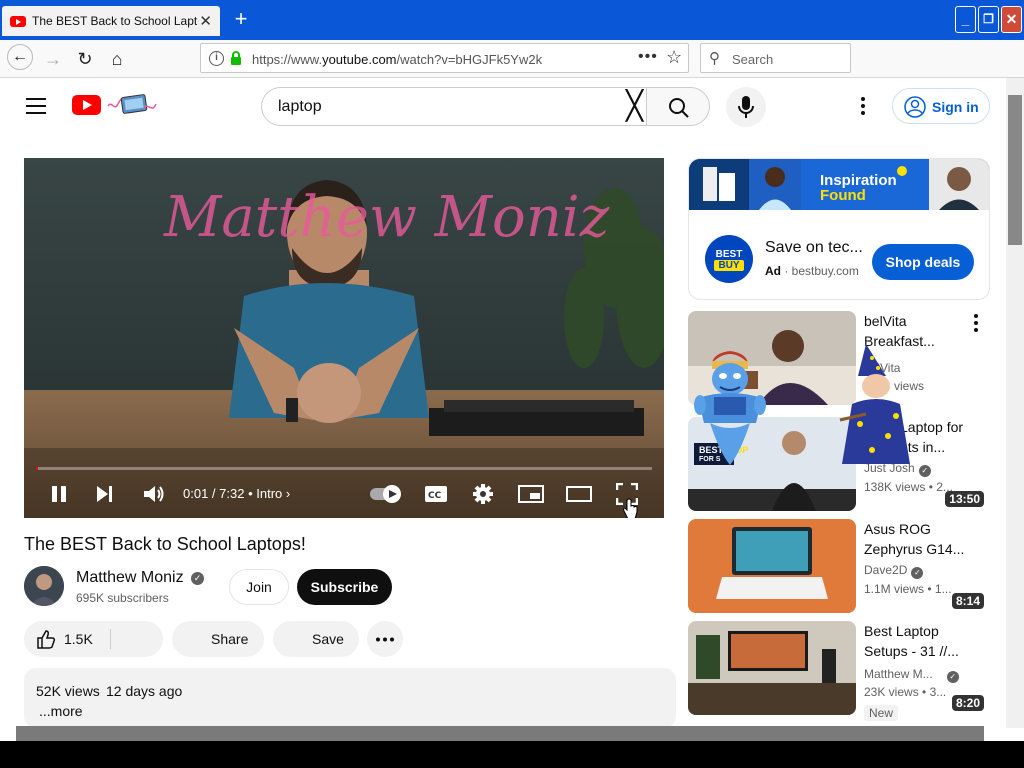  What do you see at coordinates (78, 639) in the screenshot?
I see `like-count: 1.5K` at bounding box center [78, 639].